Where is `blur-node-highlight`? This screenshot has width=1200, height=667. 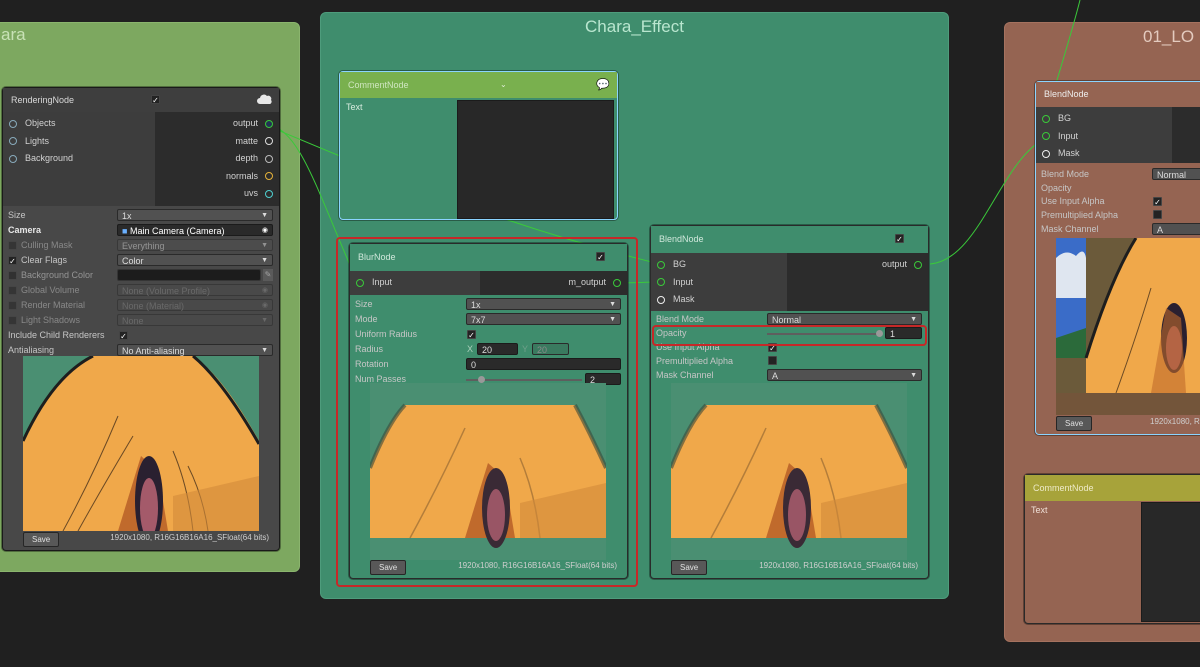 blur-node-highlight is located at coordinates (487, 412).